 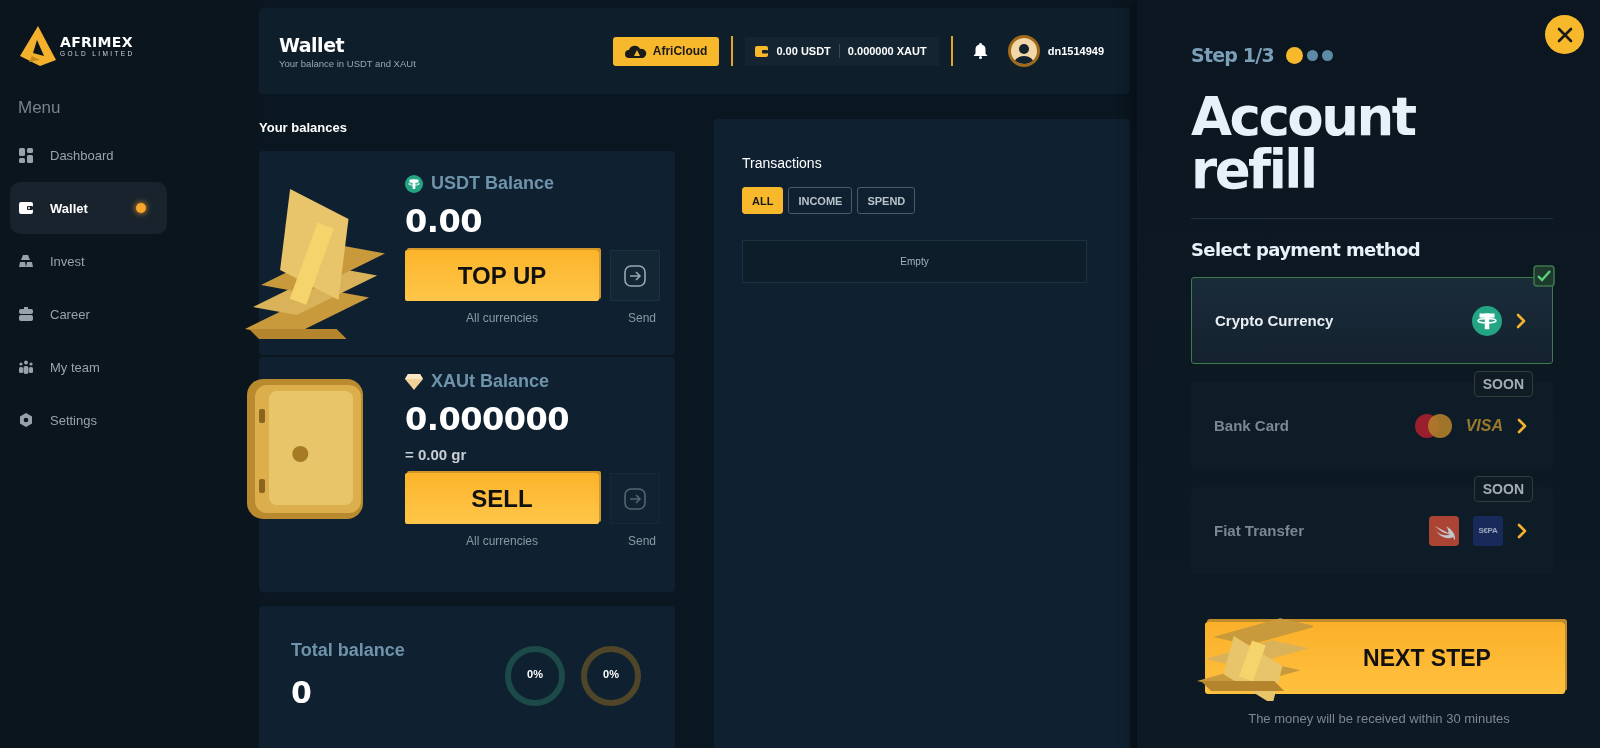 I want to click on action-button: SELL, so click(x=502, y=498).